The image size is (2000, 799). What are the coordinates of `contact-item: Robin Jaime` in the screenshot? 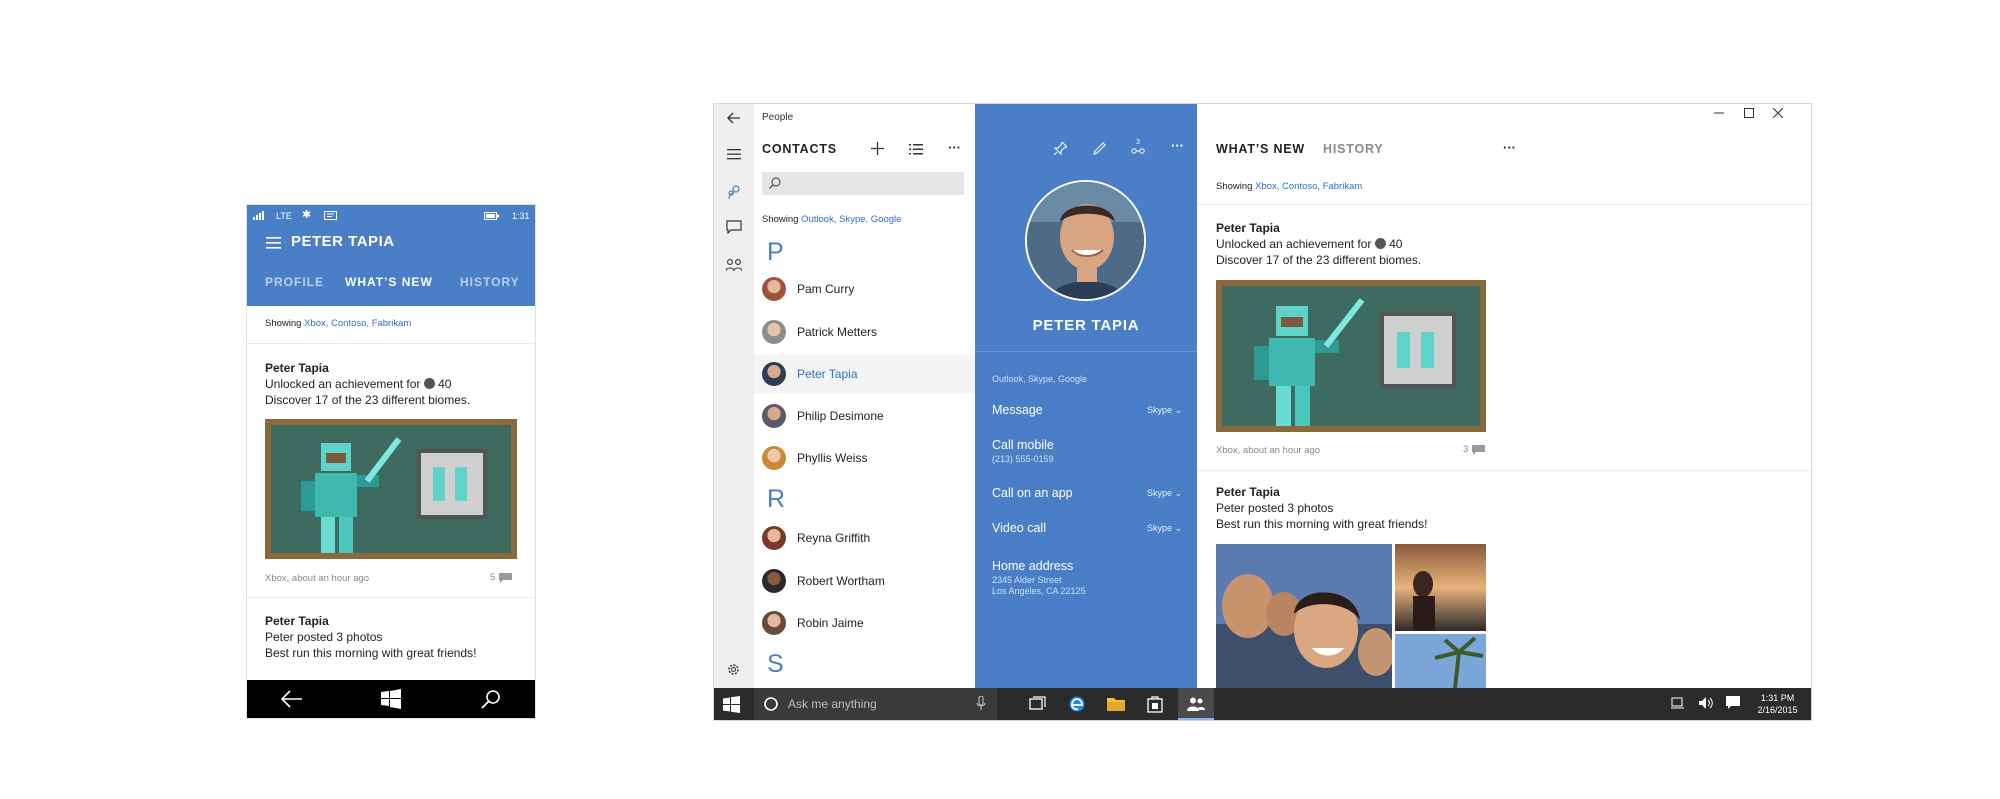 It's located at (864, 623).